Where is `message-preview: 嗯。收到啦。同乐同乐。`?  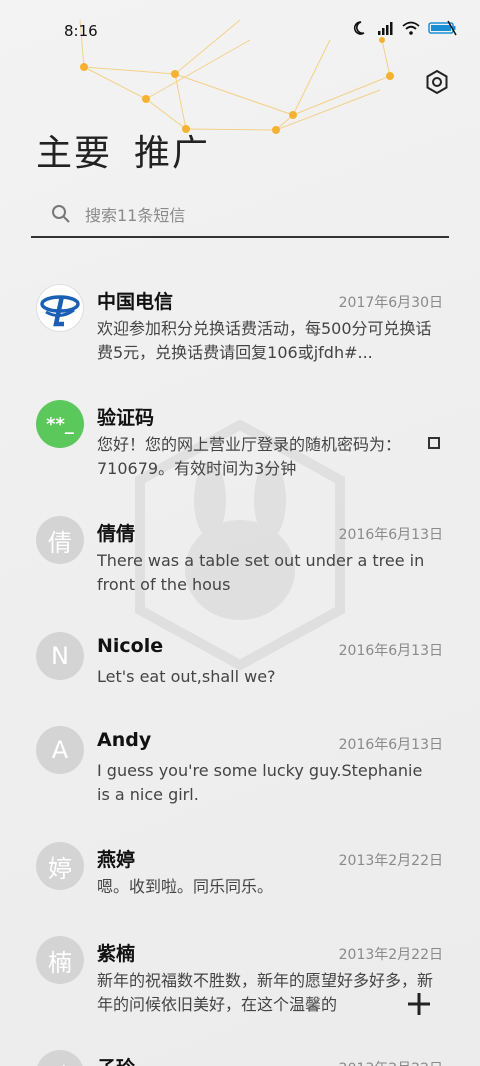
message-preview: 嗯。收到啦。同乐同乐。 is located at coordinates (185, 886).